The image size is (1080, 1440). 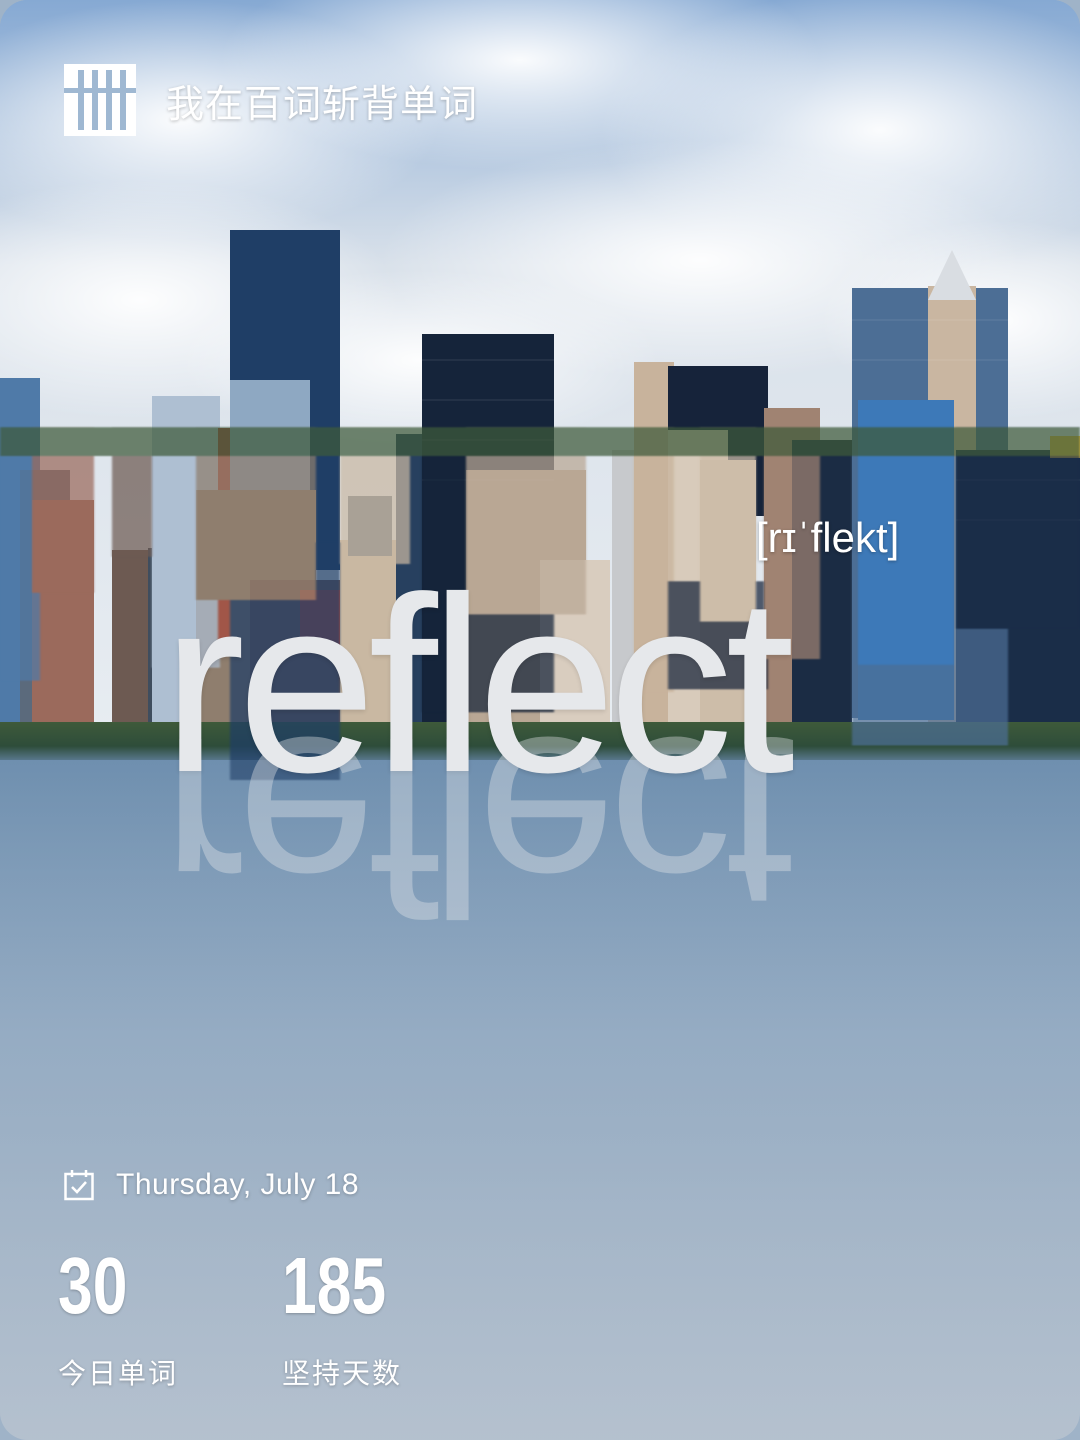 What do you see at coordinates (93, 1285) in the screenshot?
I see `today-words-count: 30` at bounding box center [93, 1285].